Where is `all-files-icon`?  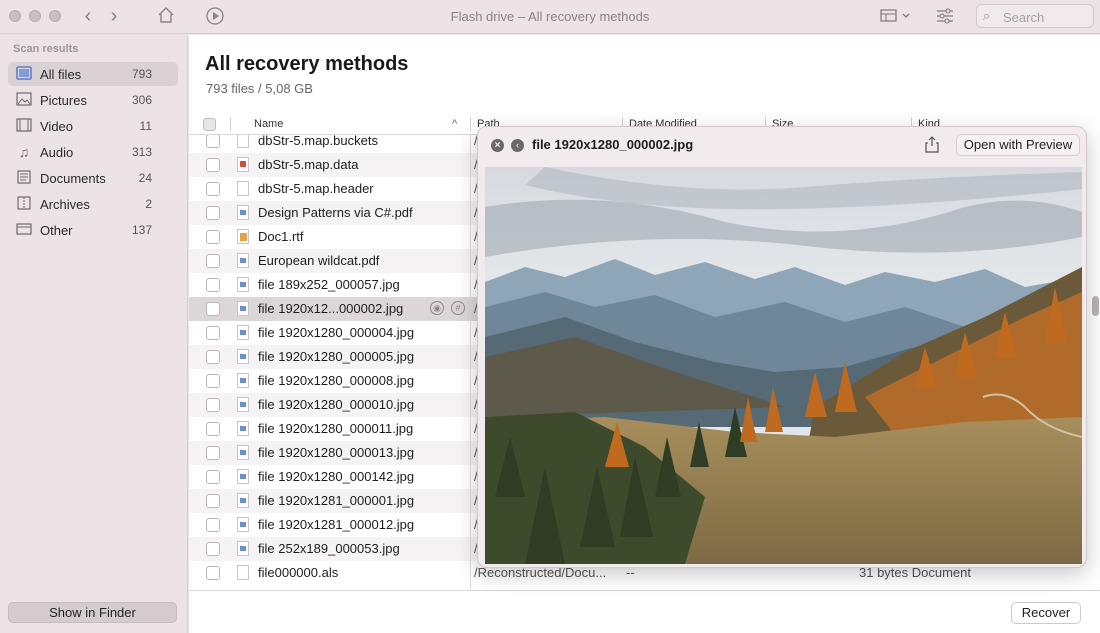
all-files-icon is located at coordinates (24, 74).